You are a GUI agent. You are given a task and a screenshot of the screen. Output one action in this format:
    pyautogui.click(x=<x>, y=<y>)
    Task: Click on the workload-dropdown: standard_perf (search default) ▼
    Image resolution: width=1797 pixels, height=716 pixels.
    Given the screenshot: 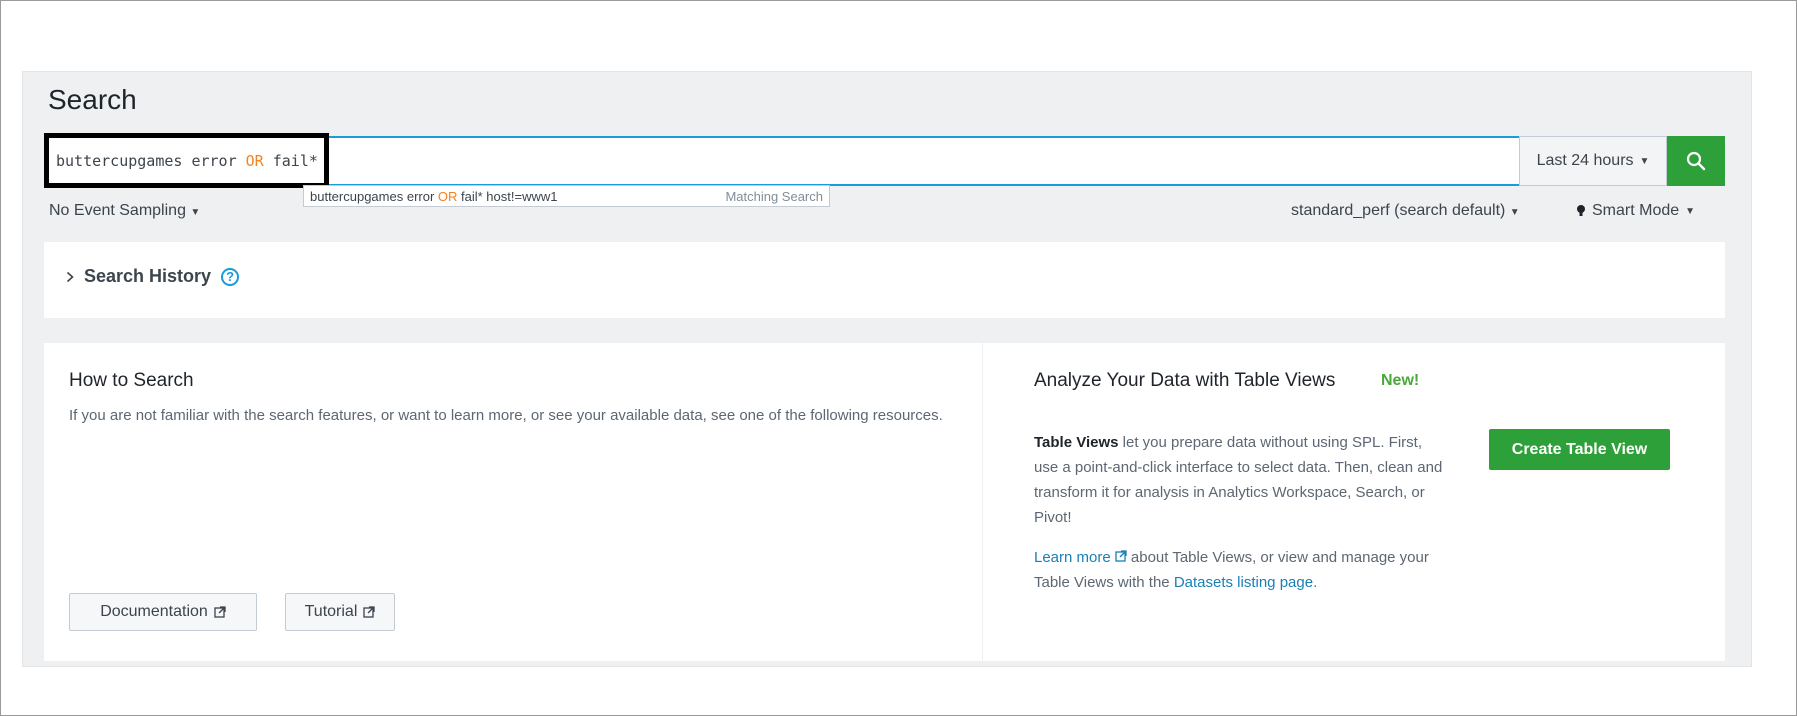 What is the action you would take?
    pyautogui.click(x=1405, y=211)
    